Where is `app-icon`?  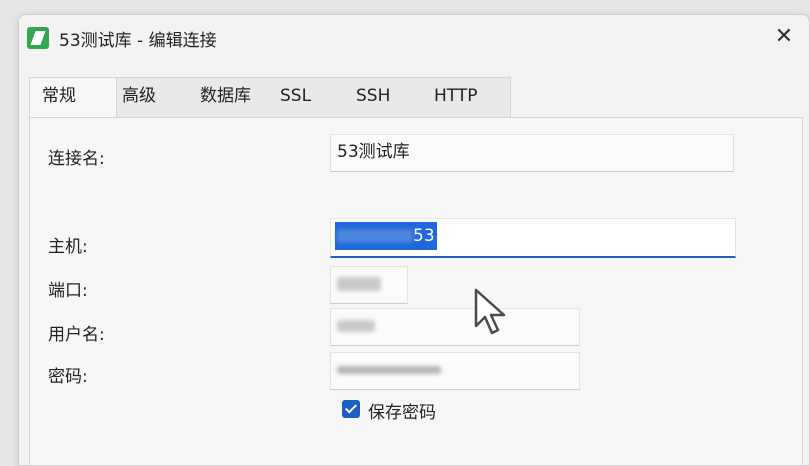
app-icon is located at coordinates (38, 38).